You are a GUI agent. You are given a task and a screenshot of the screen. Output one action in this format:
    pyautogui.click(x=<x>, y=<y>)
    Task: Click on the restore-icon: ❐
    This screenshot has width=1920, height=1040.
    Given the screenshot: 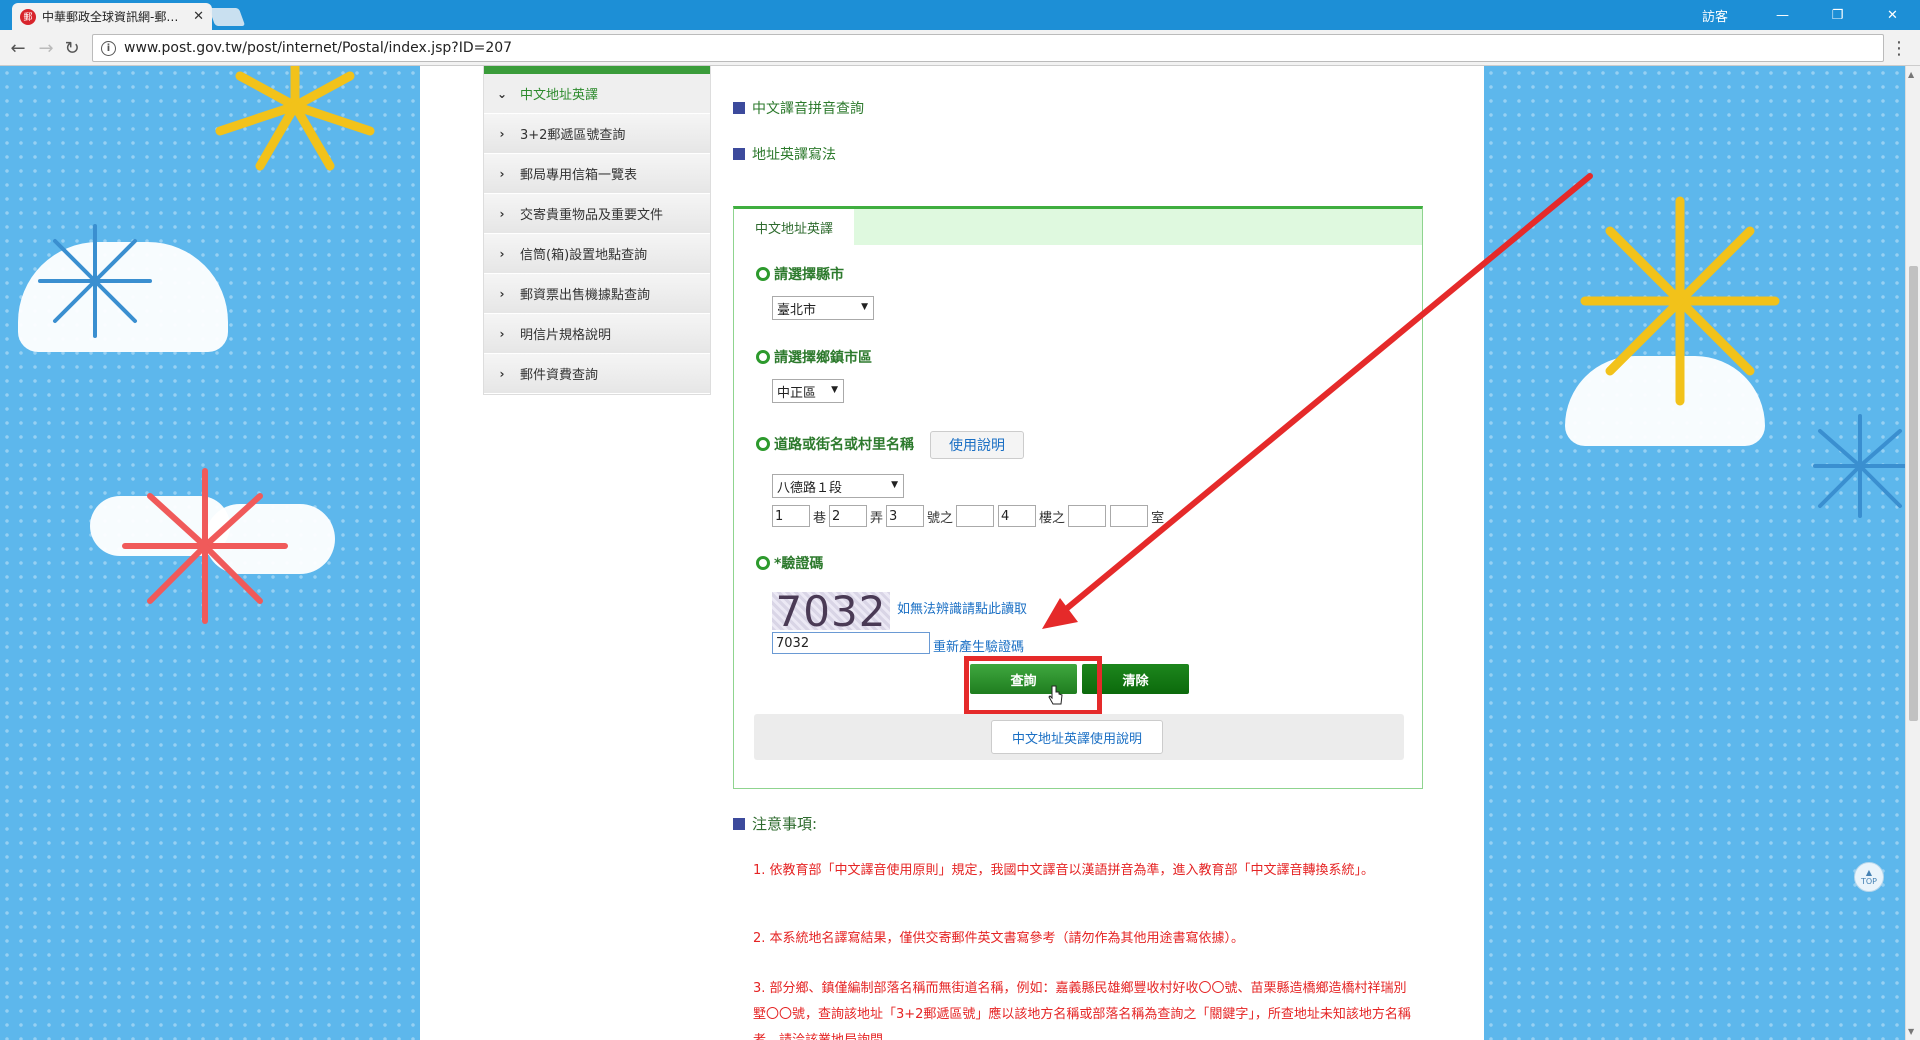 What is the action you would take?
    pyautogui.click(x=1837, y=15)
    